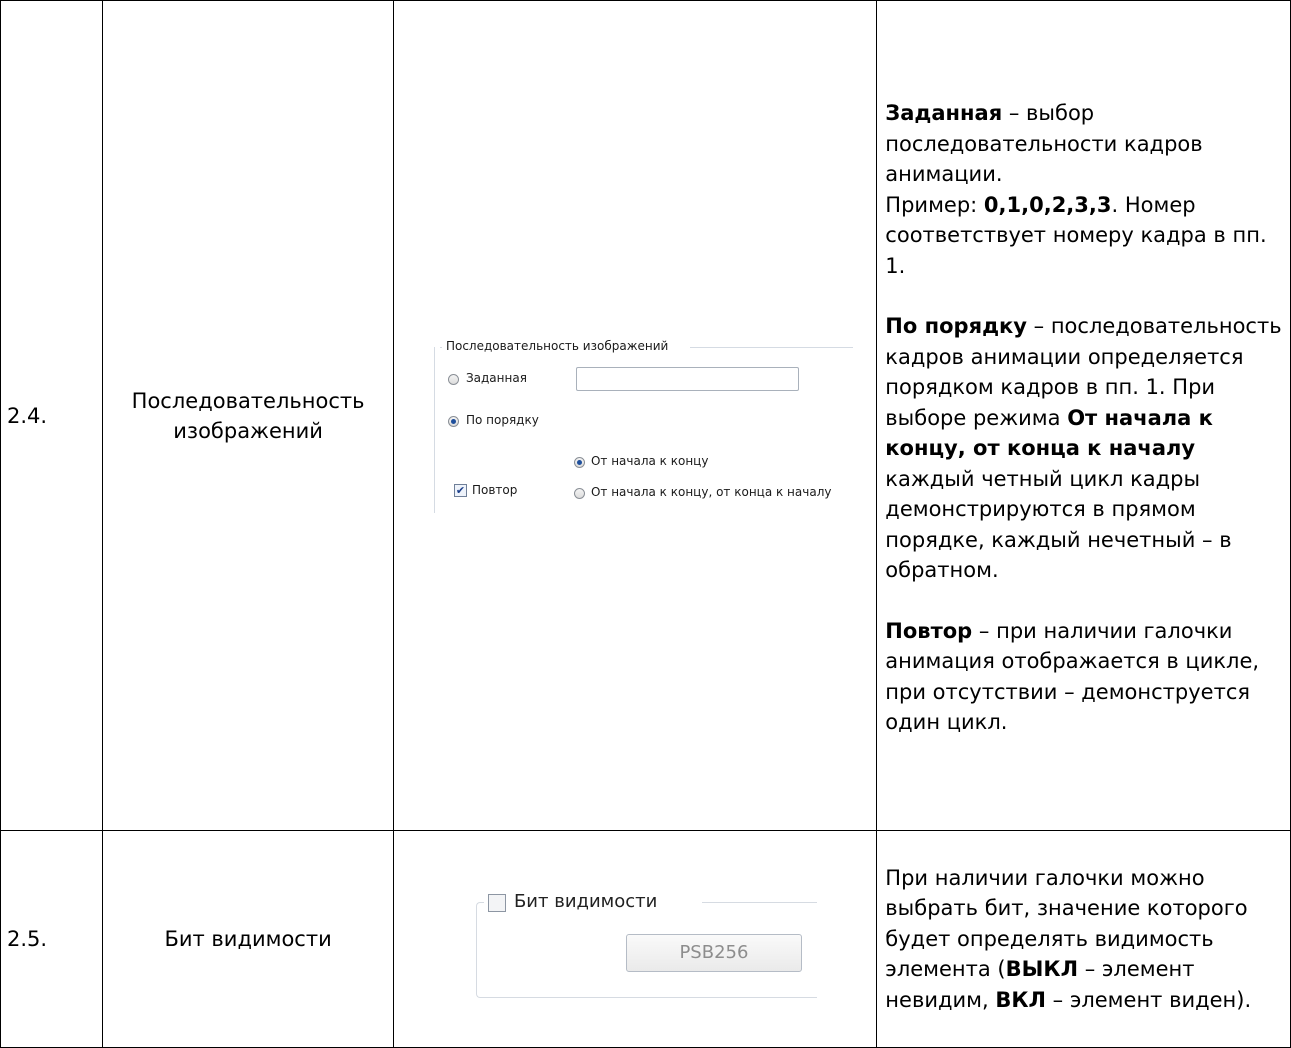  I want to click on row-number: 2.5., so click(52, 939).